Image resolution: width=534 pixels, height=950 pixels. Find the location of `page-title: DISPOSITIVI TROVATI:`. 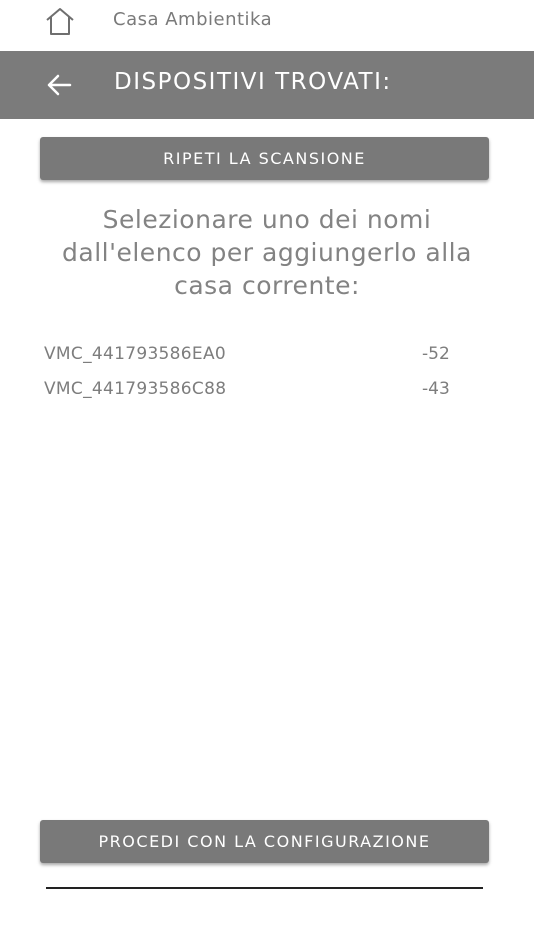

page-title: DISPOSITIVI TROVATI: is located at coordinates (253, 82).